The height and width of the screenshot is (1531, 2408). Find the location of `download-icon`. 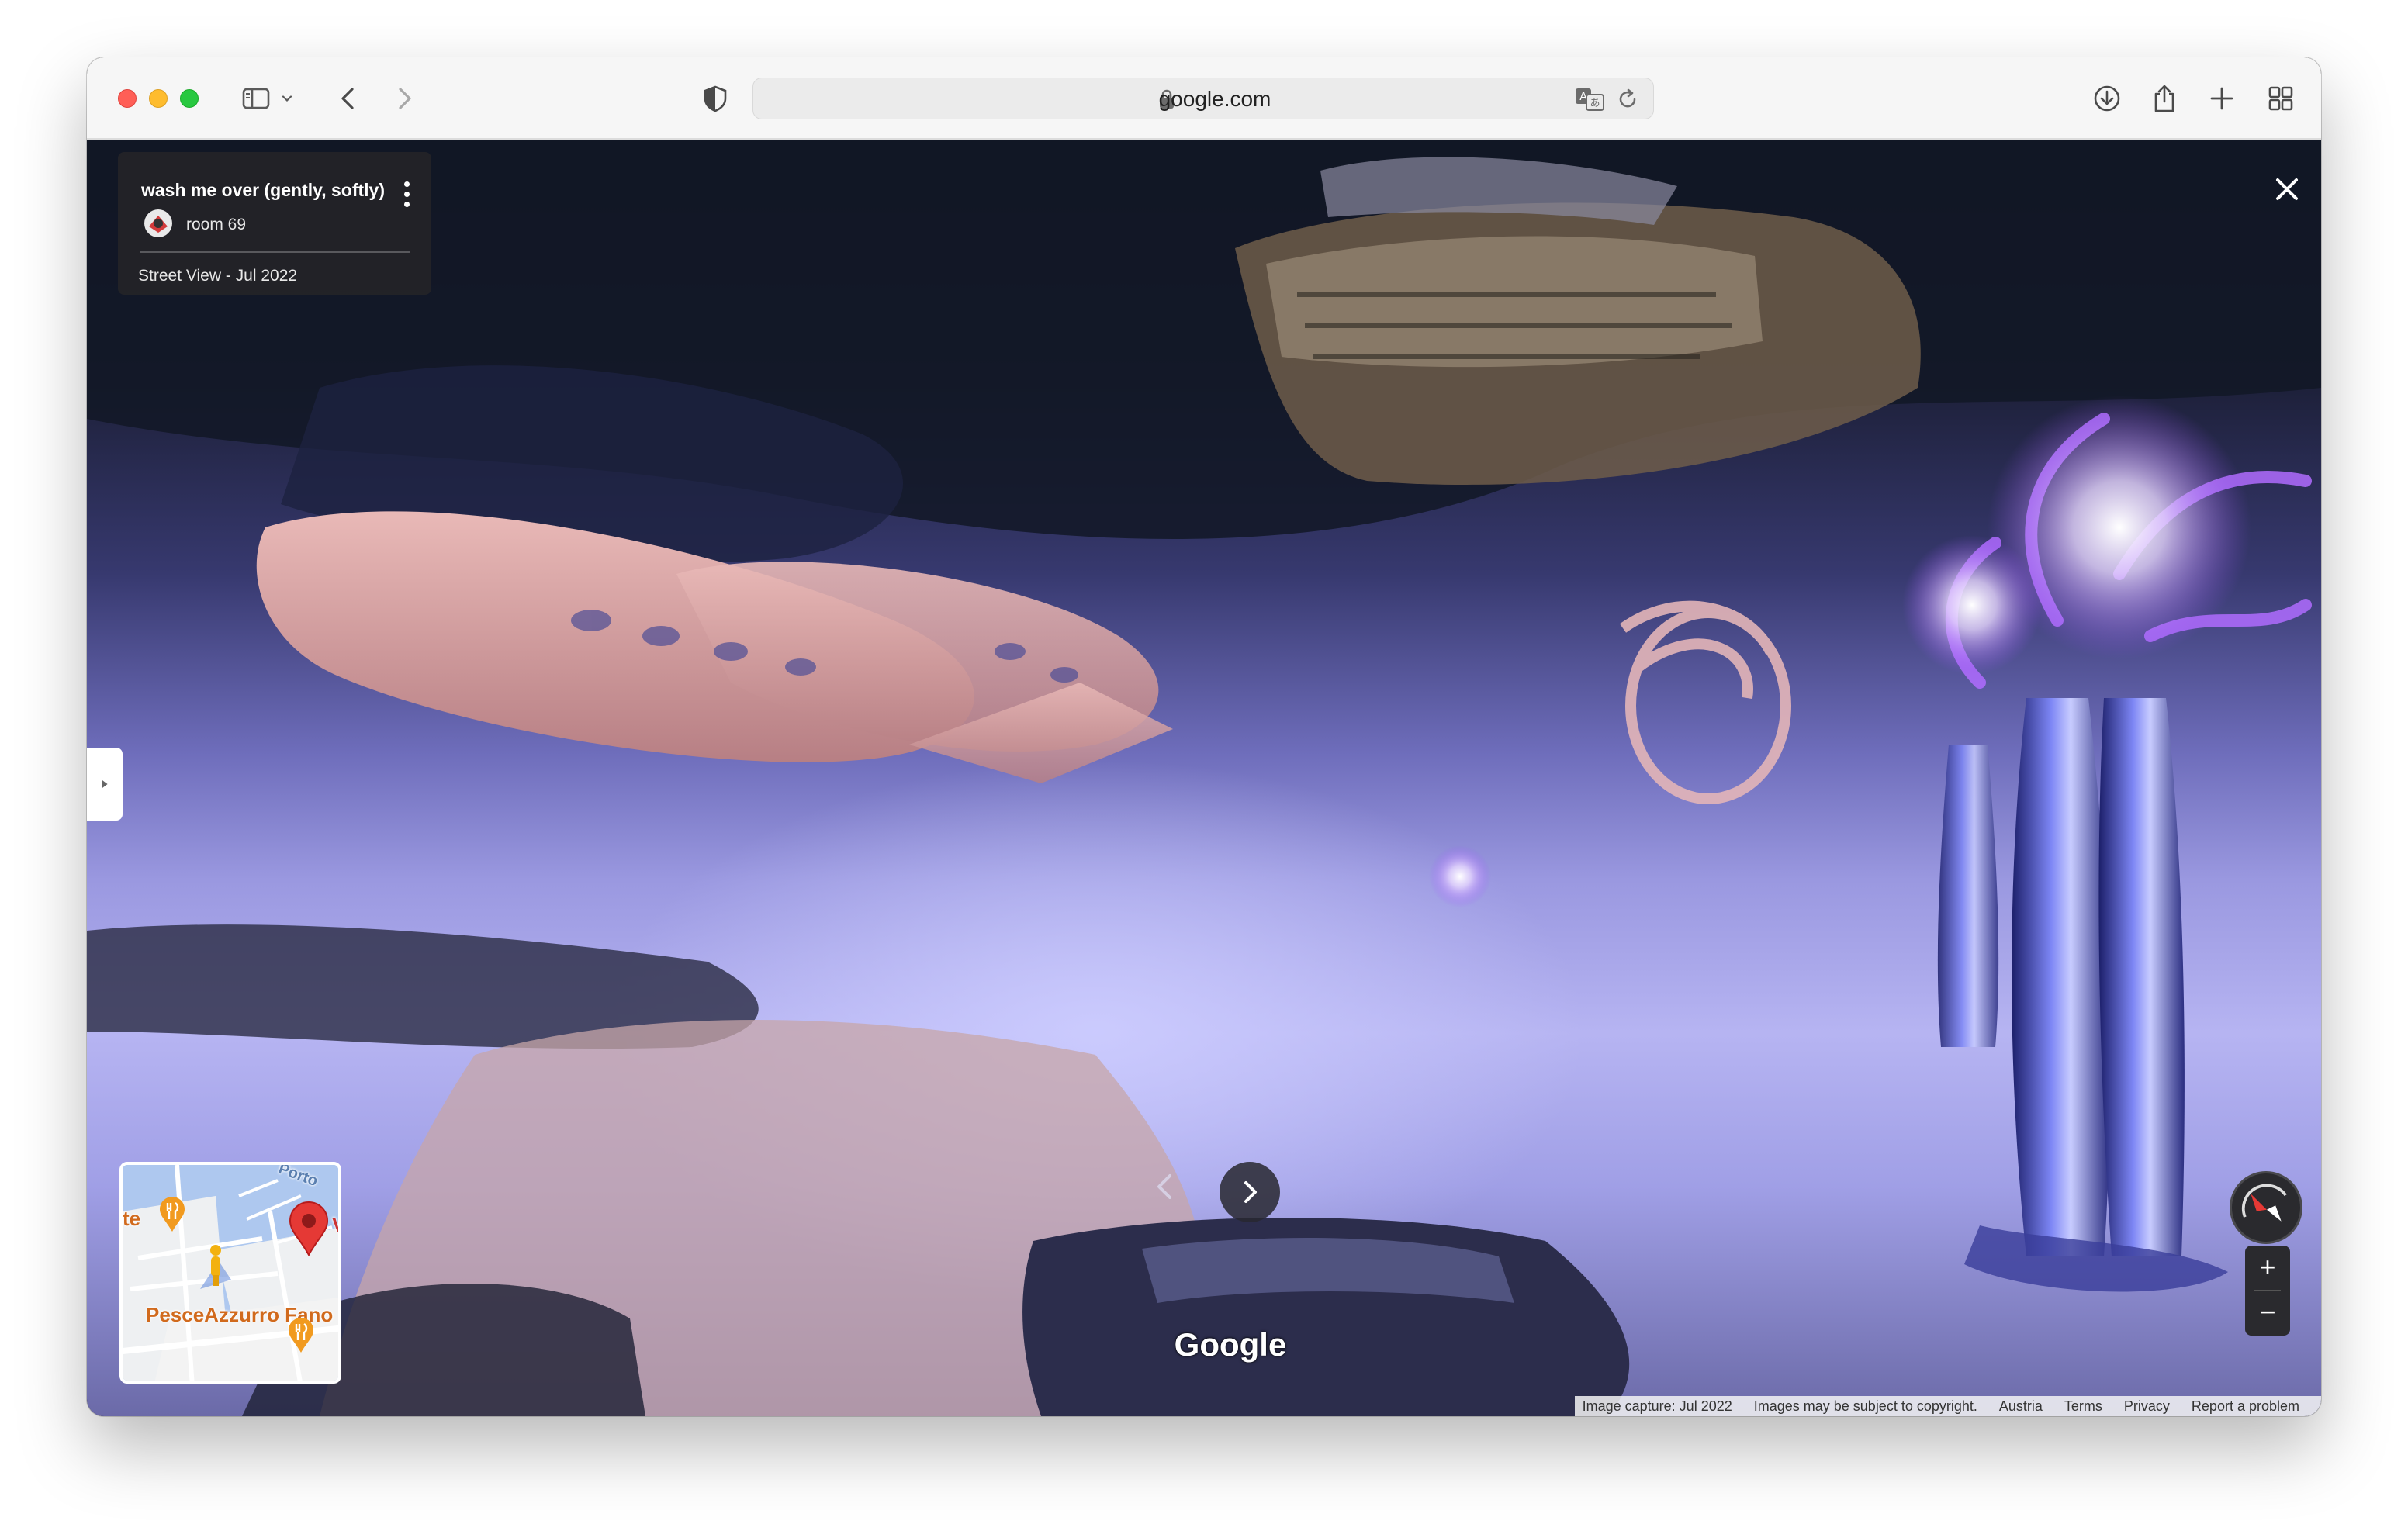

download-icon is located at coordinates (2107, 98).